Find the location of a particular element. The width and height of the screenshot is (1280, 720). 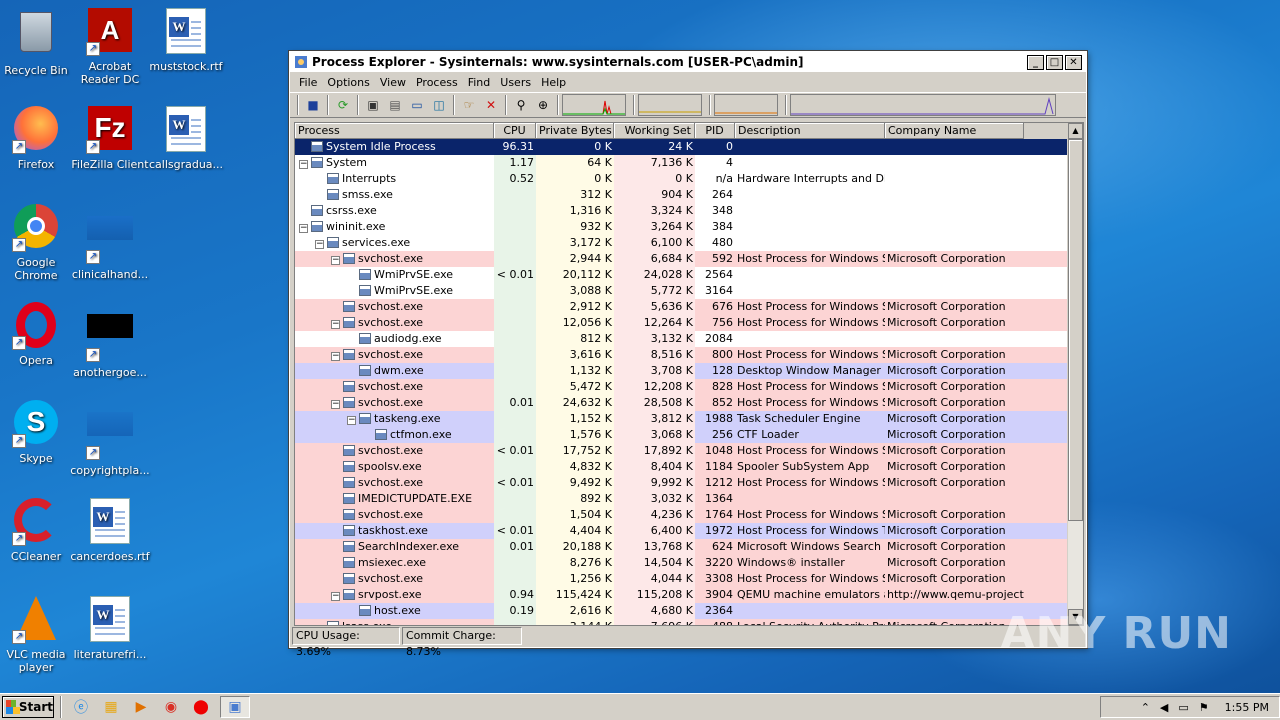

column-description: Description is located at coordinates (810, 131).